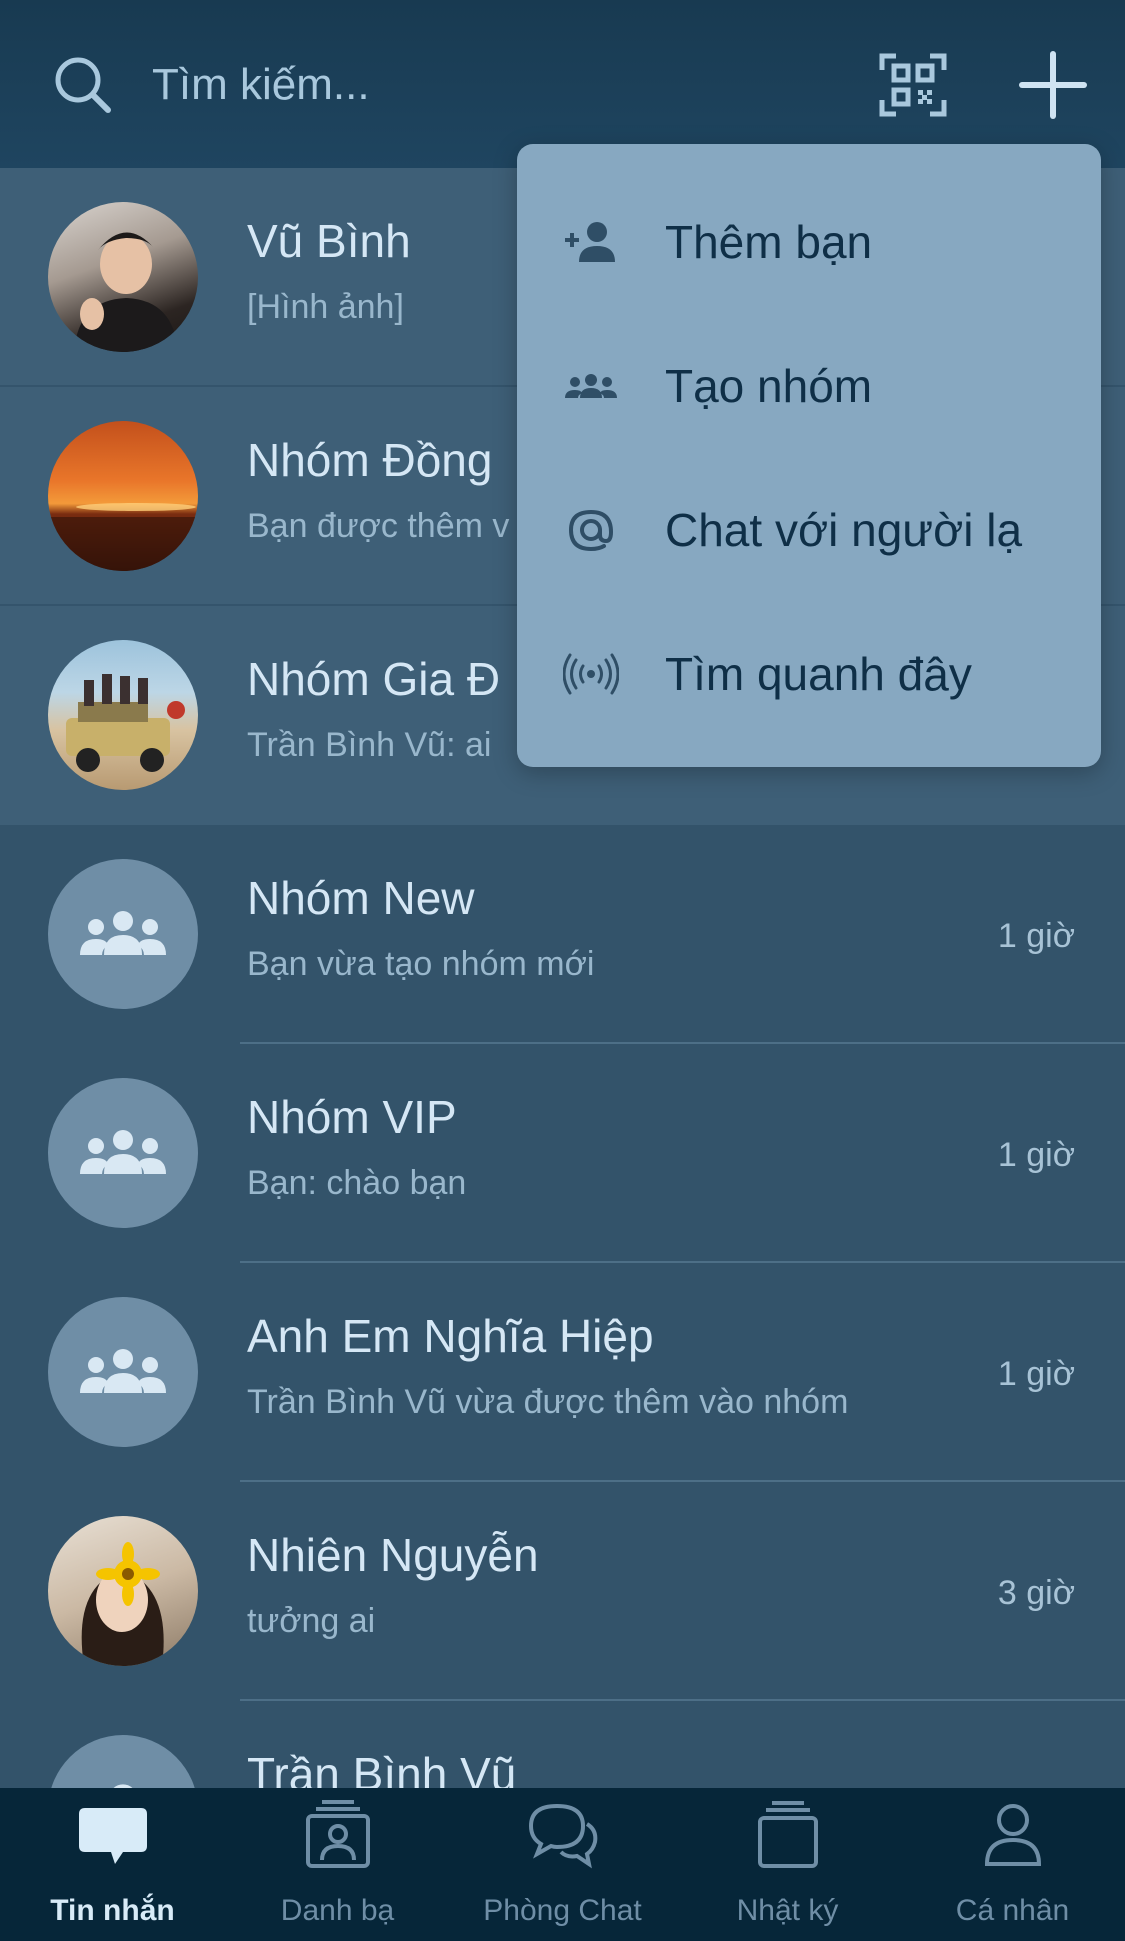  I want to click on menu-item-label: Thêm bạn, so click(769, 242).